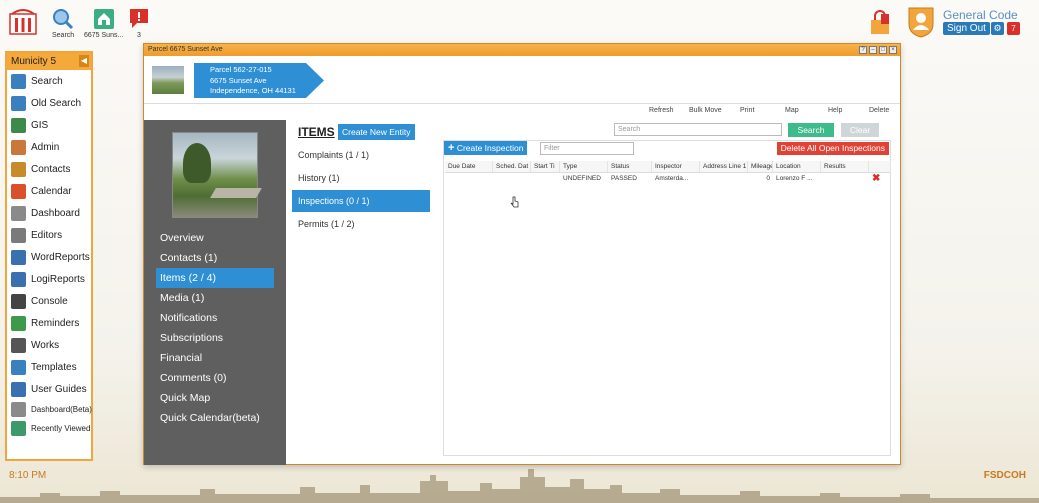 This screenshot has height=503, width=1039. I want to click on filter-input: Filter, so click(587, 148).